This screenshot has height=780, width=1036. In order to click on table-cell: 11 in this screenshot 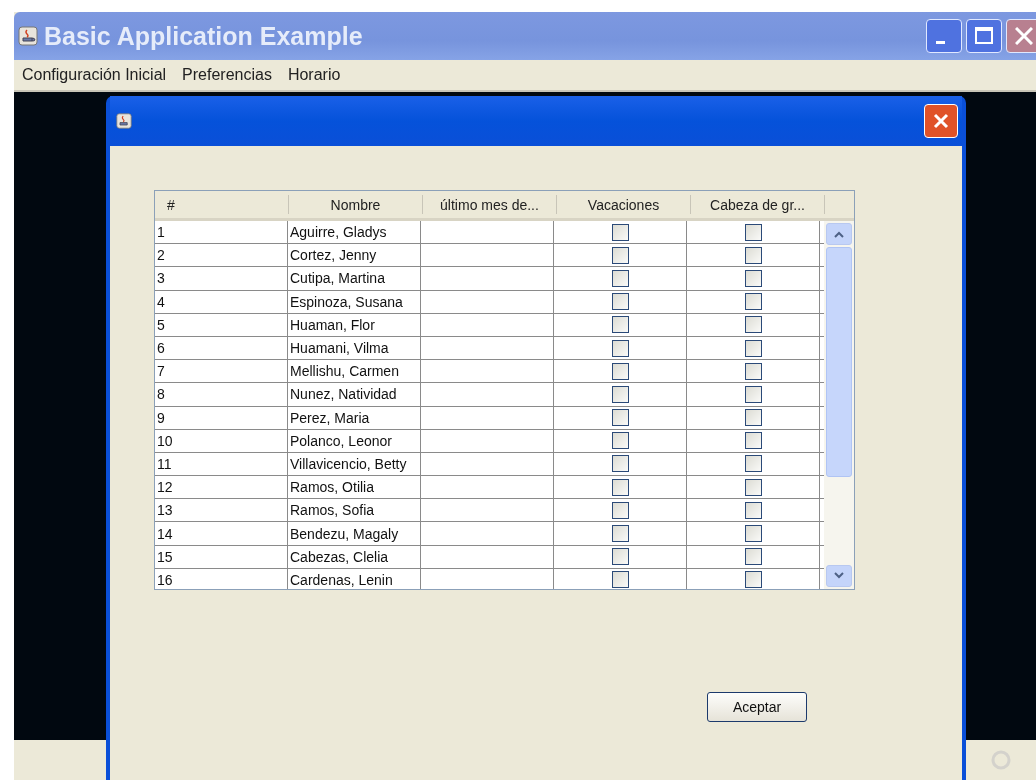, I will do `click(221, 464)`.